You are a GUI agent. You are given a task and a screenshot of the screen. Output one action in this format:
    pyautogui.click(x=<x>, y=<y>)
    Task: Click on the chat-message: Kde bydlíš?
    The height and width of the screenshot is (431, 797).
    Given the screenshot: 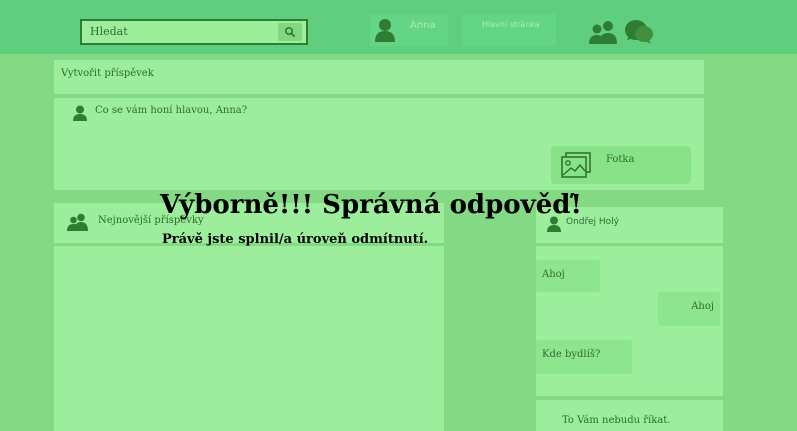 What is the action you would take?
    pyautogui.click(x=584, y=357)
    